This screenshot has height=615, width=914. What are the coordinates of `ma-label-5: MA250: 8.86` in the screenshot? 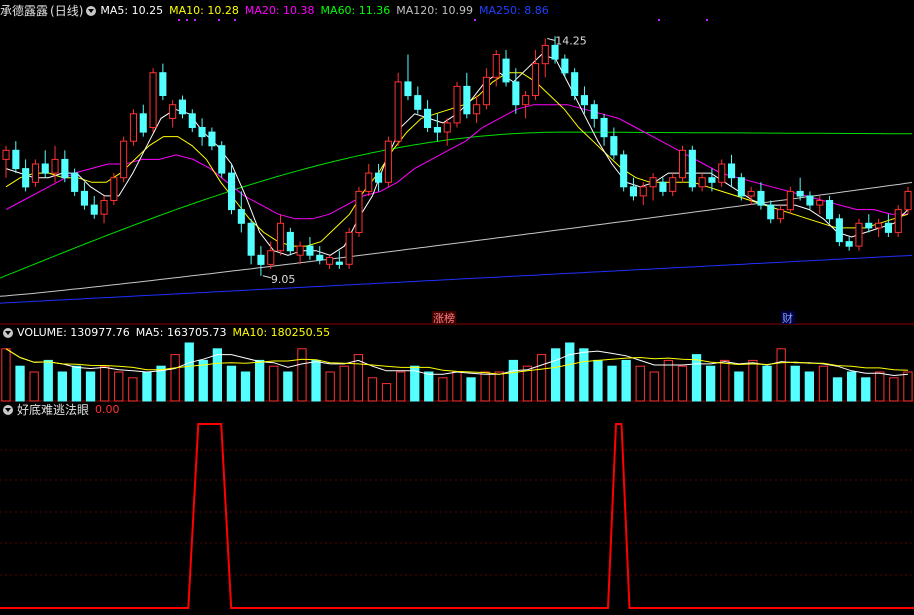 It's located at (513, 10).